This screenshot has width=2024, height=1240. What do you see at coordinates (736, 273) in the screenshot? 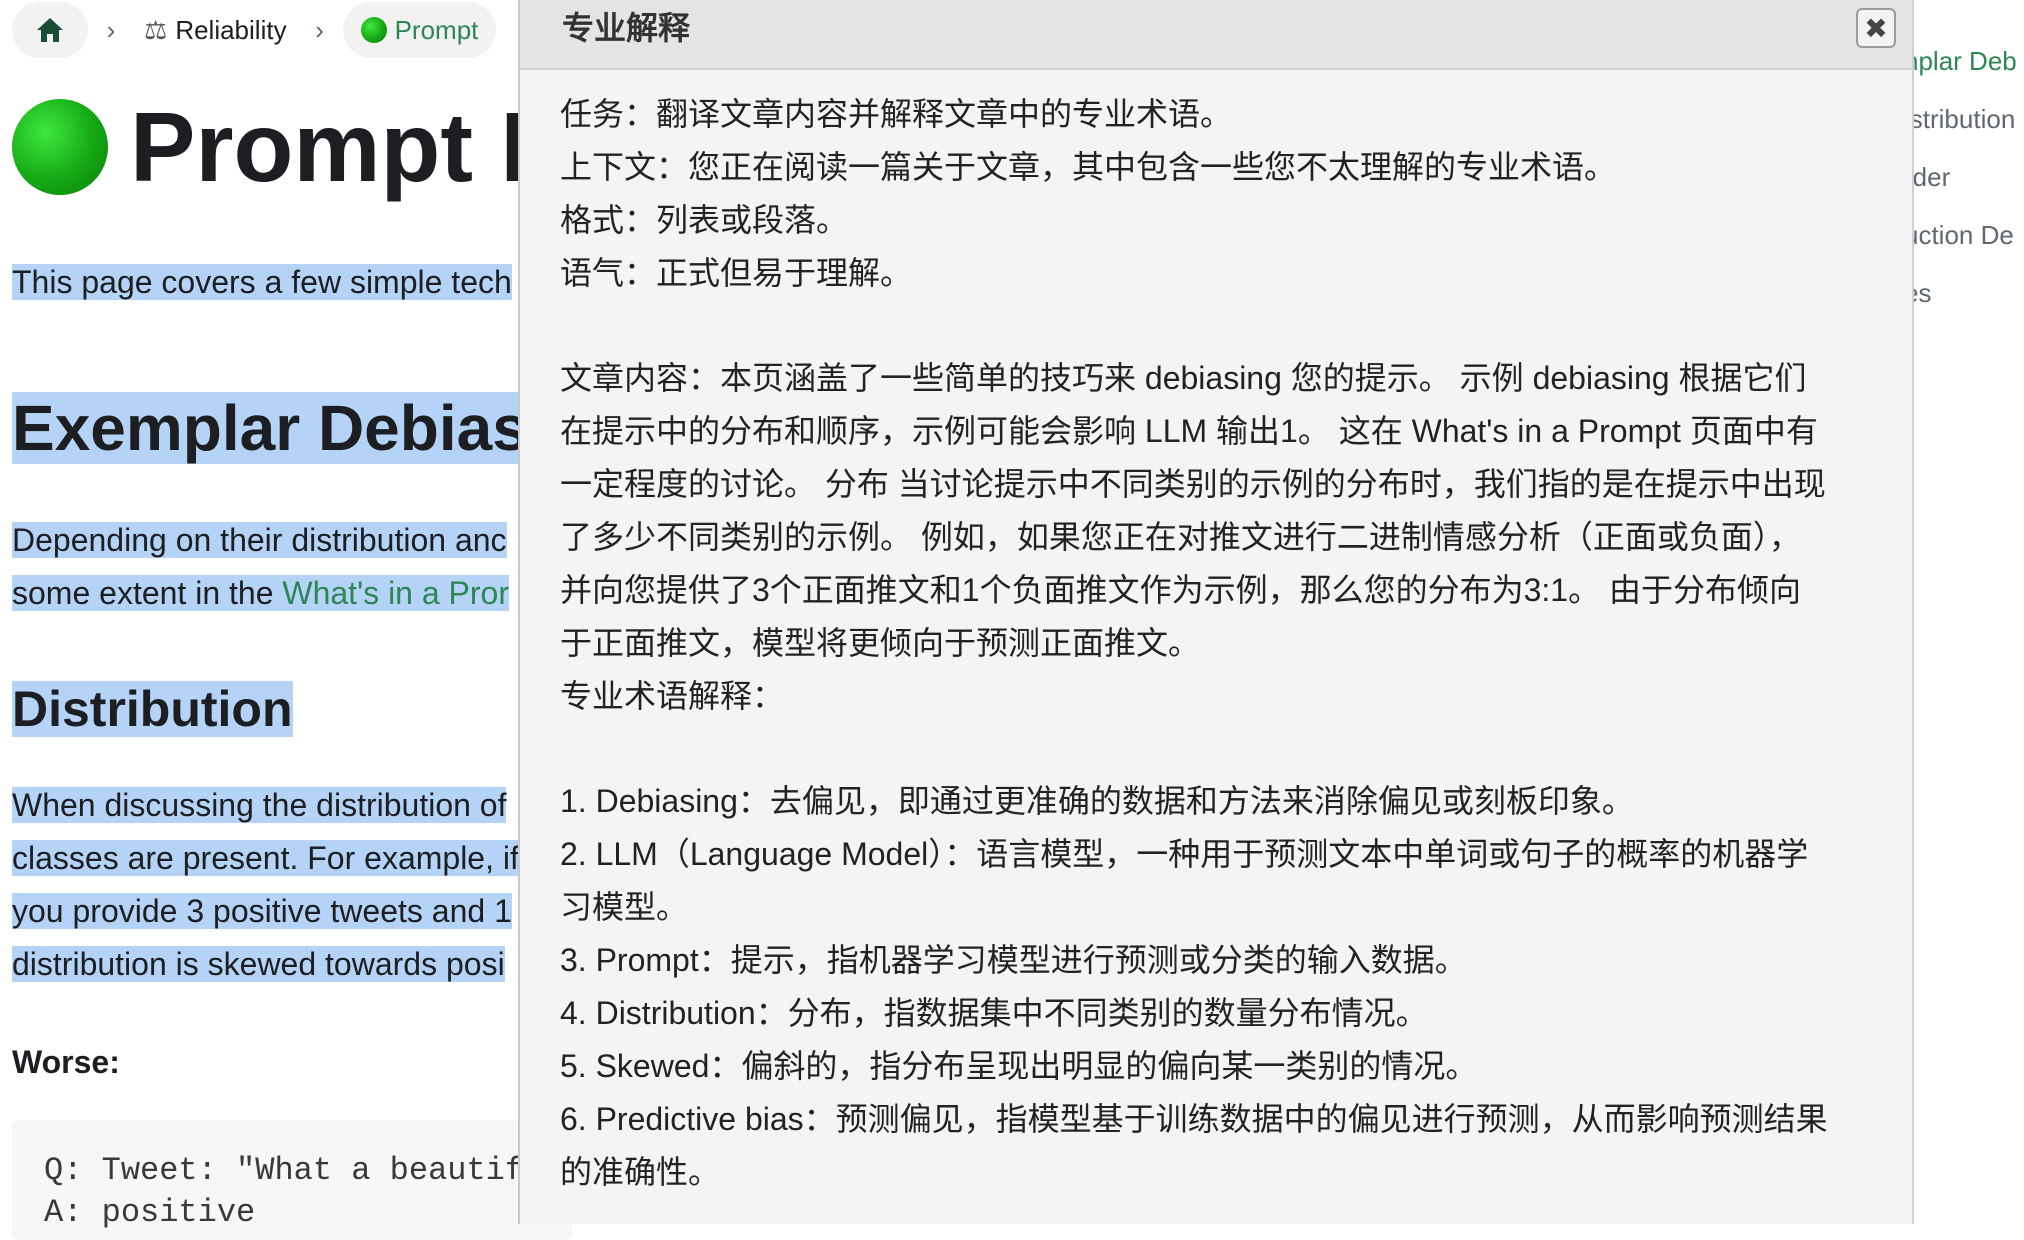
I see `tone-line: 语气：正式但易于理解。` at bounding box center [736, 273].